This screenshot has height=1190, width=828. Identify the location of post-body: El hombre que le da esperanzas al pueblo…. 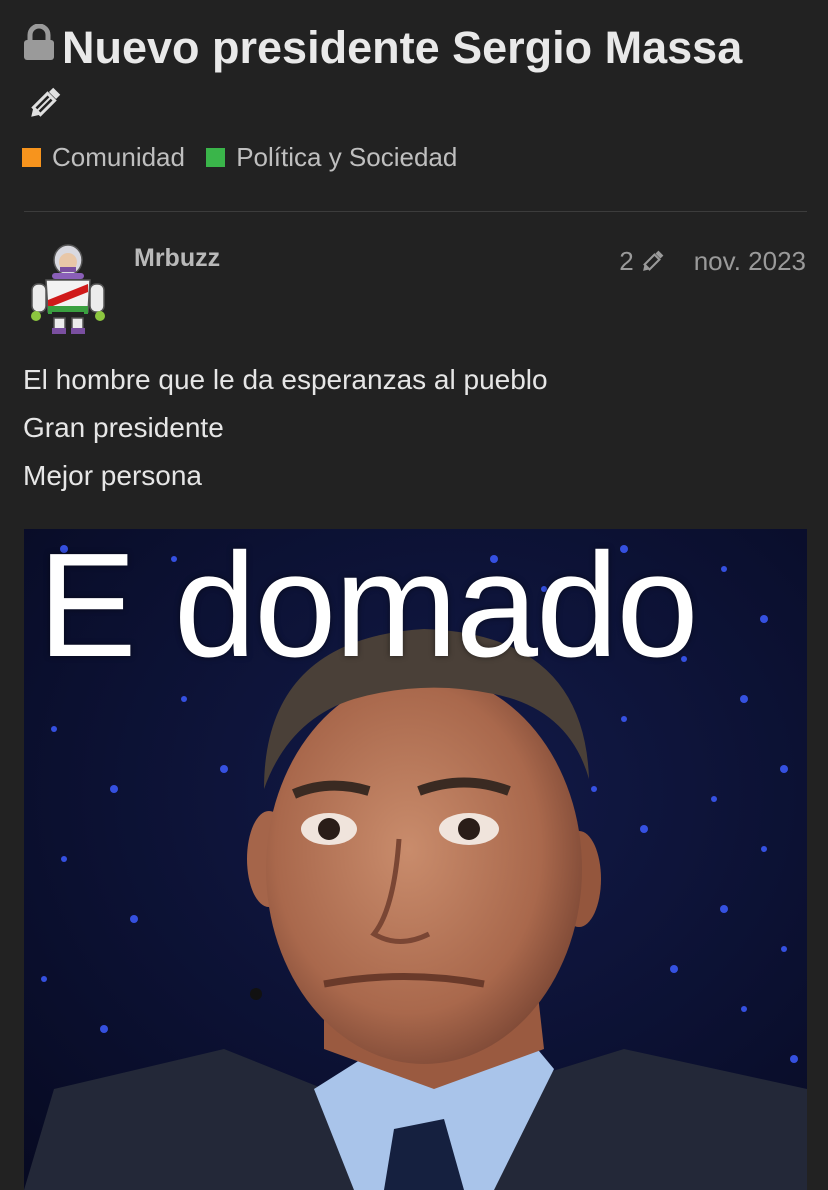
(285, 428).